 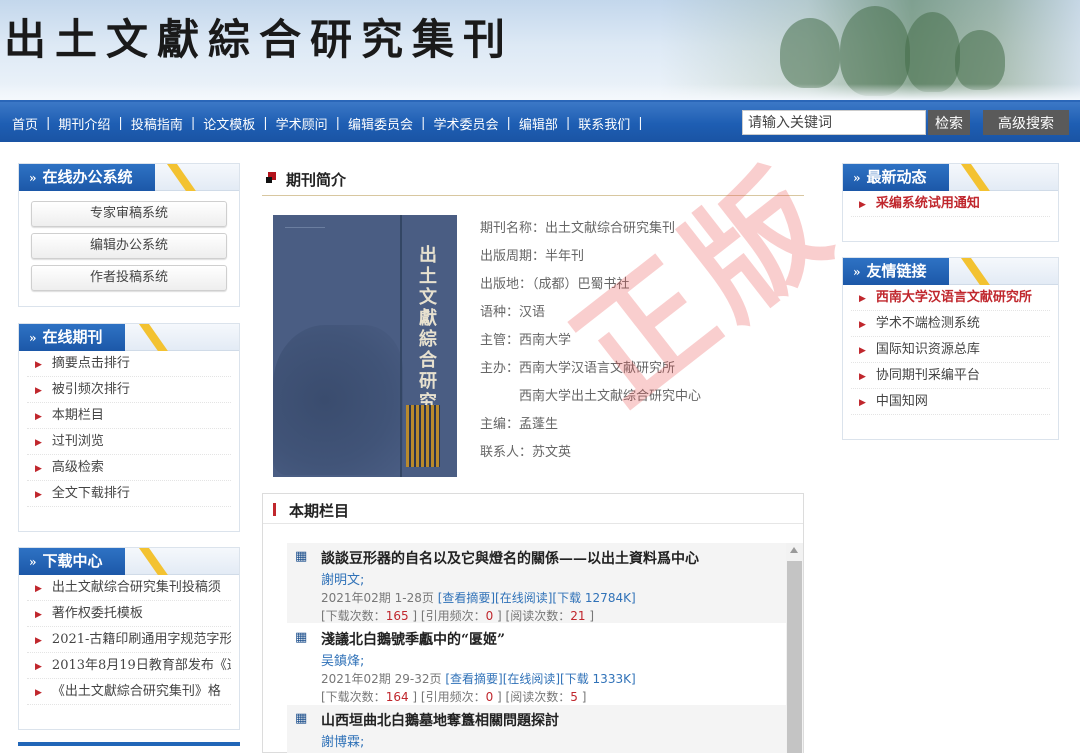 What do you see at coordinates (950, 271) in the screenshot?
I see `links-box-header: » 友情链接` at bounding box center [950, 271].